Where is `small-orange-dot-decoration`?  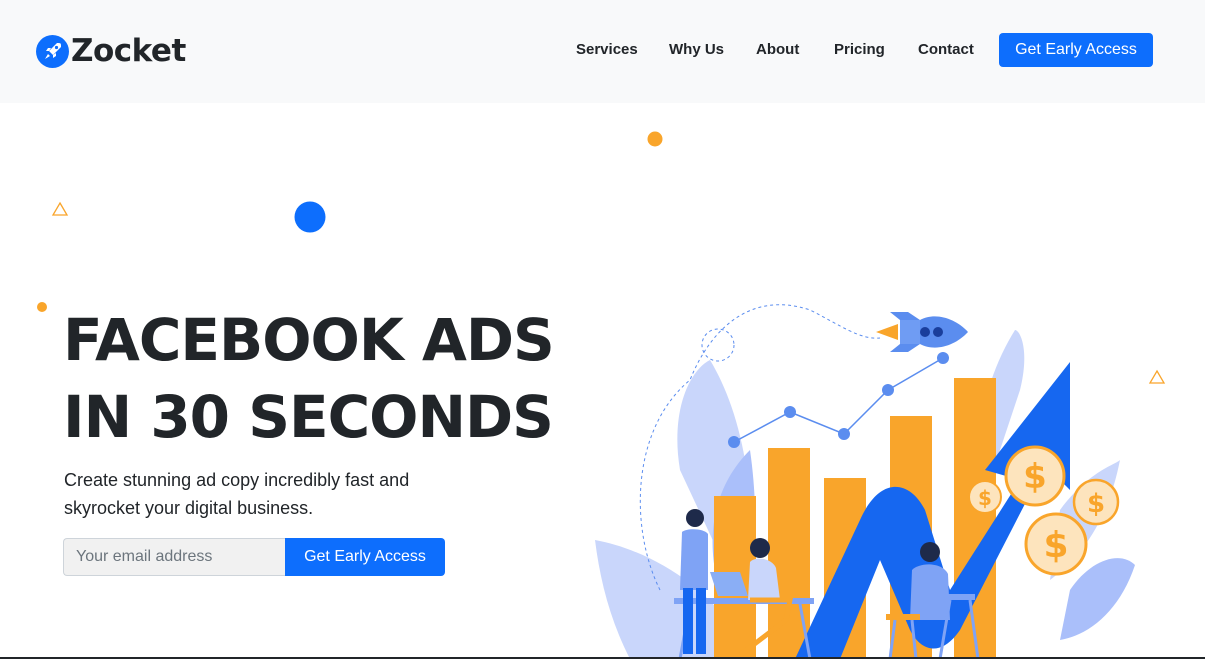 small-orange-dot-decoration is located at coordinates (42, 307).